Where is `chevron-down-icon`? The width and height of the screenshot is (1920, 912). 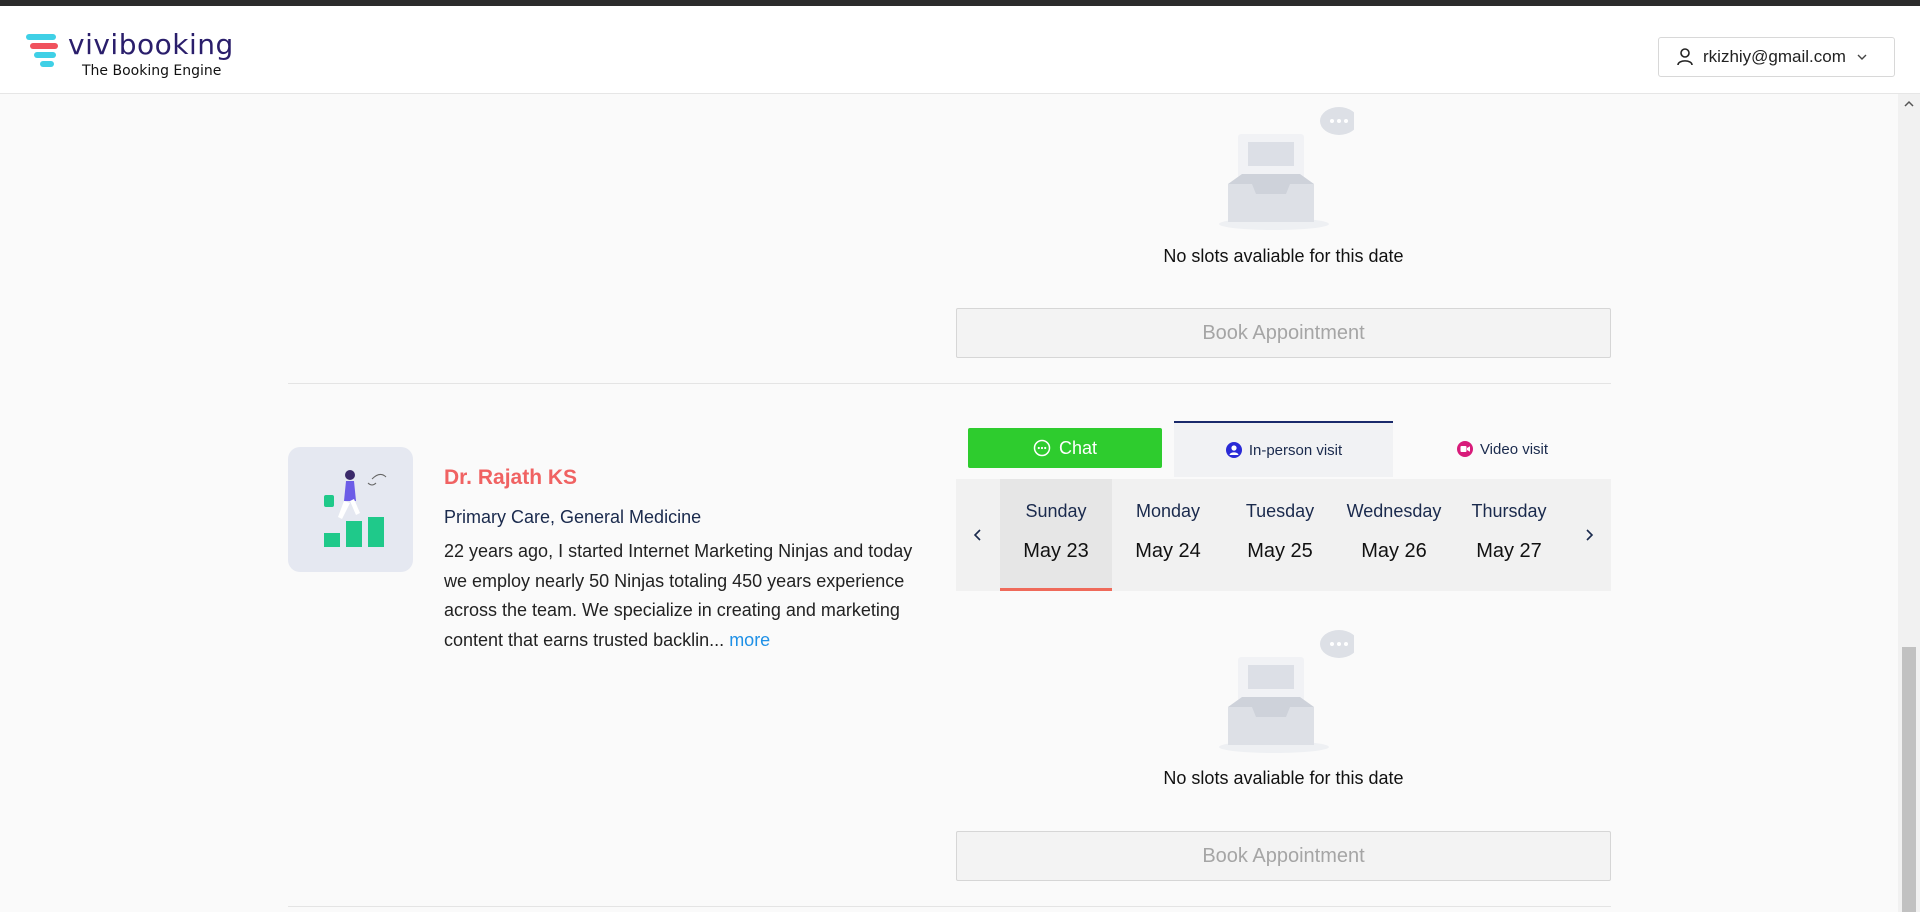 chevron-down-icon is located at coordinates (1862, 57).